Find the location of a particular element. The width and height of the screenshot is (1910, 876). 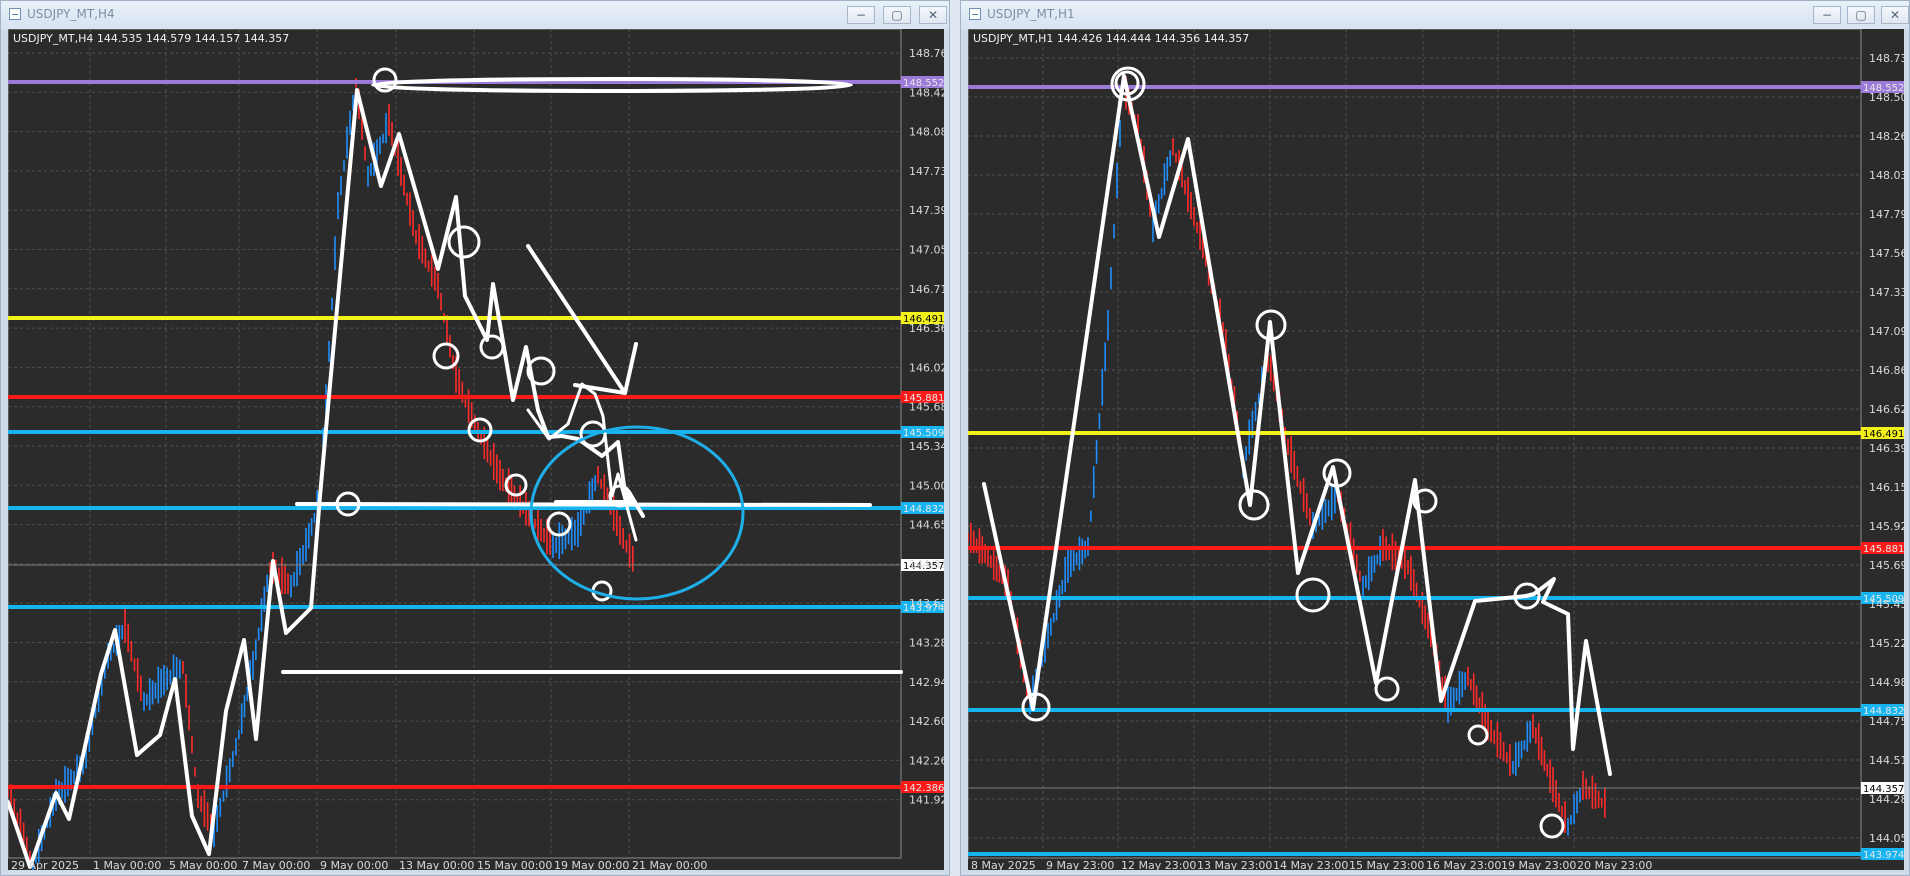

price-tick-label: 147.095 is located at coordinates (1886, 331).